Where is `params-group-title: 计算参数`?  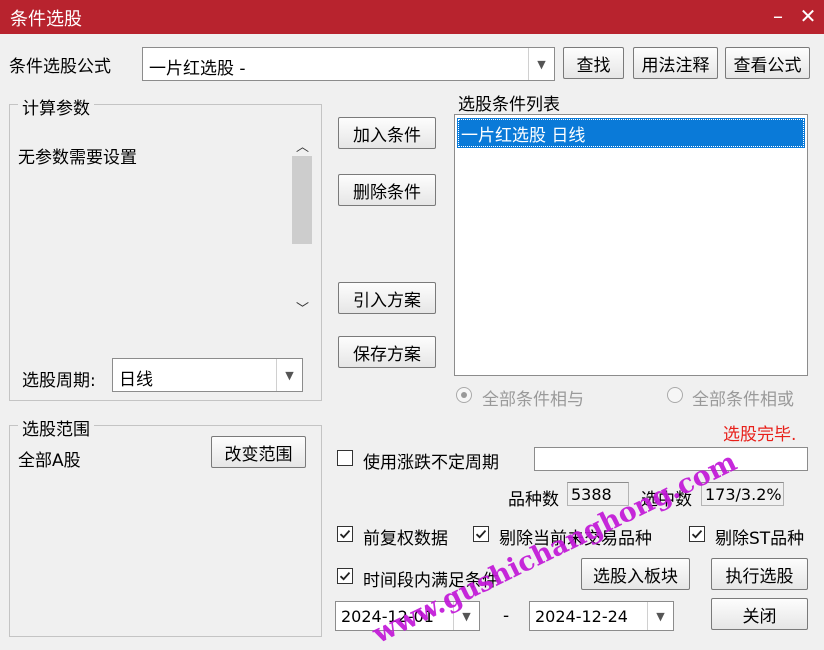 params-group-title: 计算参数 is located at coordinates (56, 106).